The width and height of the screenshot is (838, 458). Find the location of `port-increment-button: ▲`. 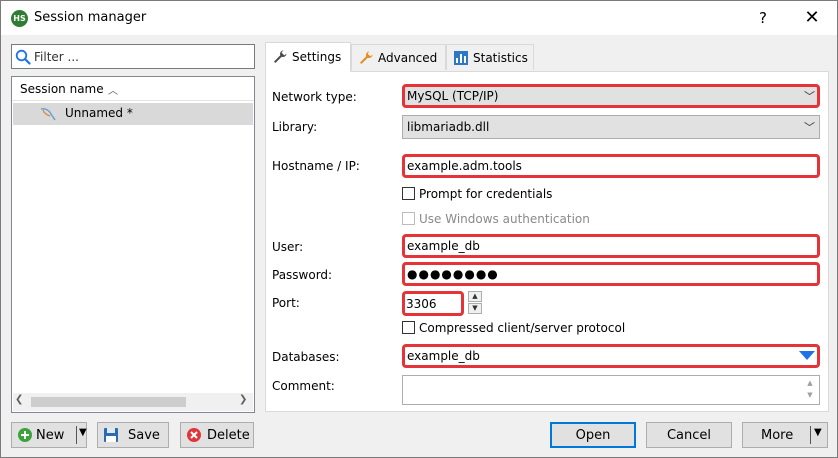

port-increment-button: ▲ is located at coordinates (475, 296).